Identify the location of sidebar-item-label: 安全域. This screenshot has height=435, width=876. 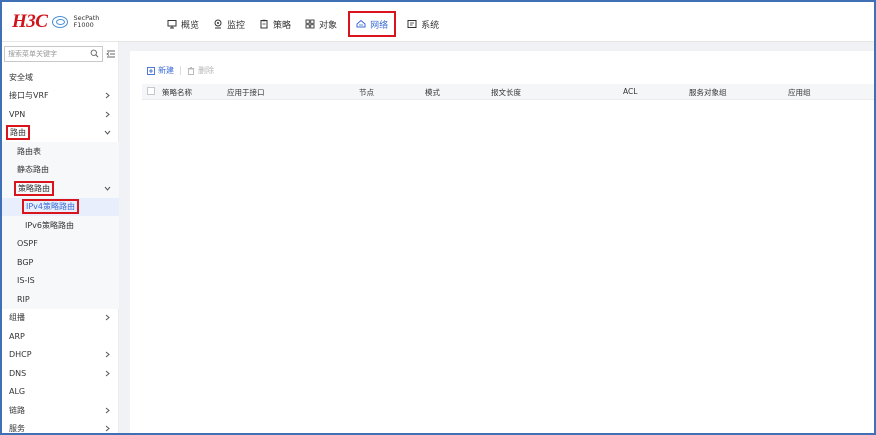
(21, 77).